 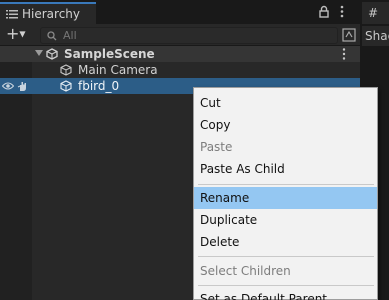 I want to click on search-field, so click(x=189, y=35).